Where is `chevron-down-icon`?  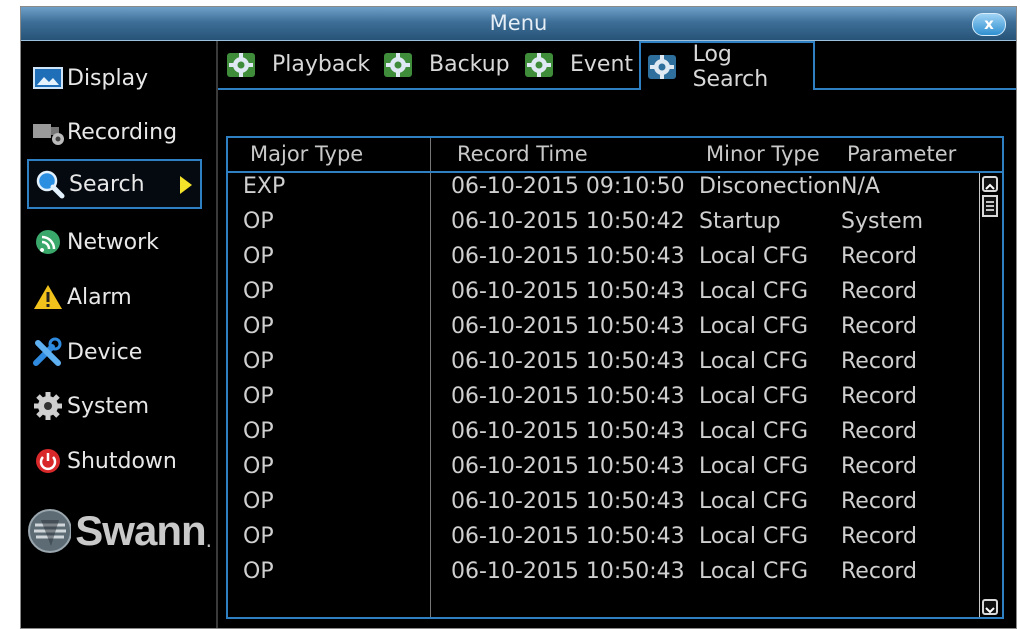 chevron-down-icon is located at coordinates (990, 610).